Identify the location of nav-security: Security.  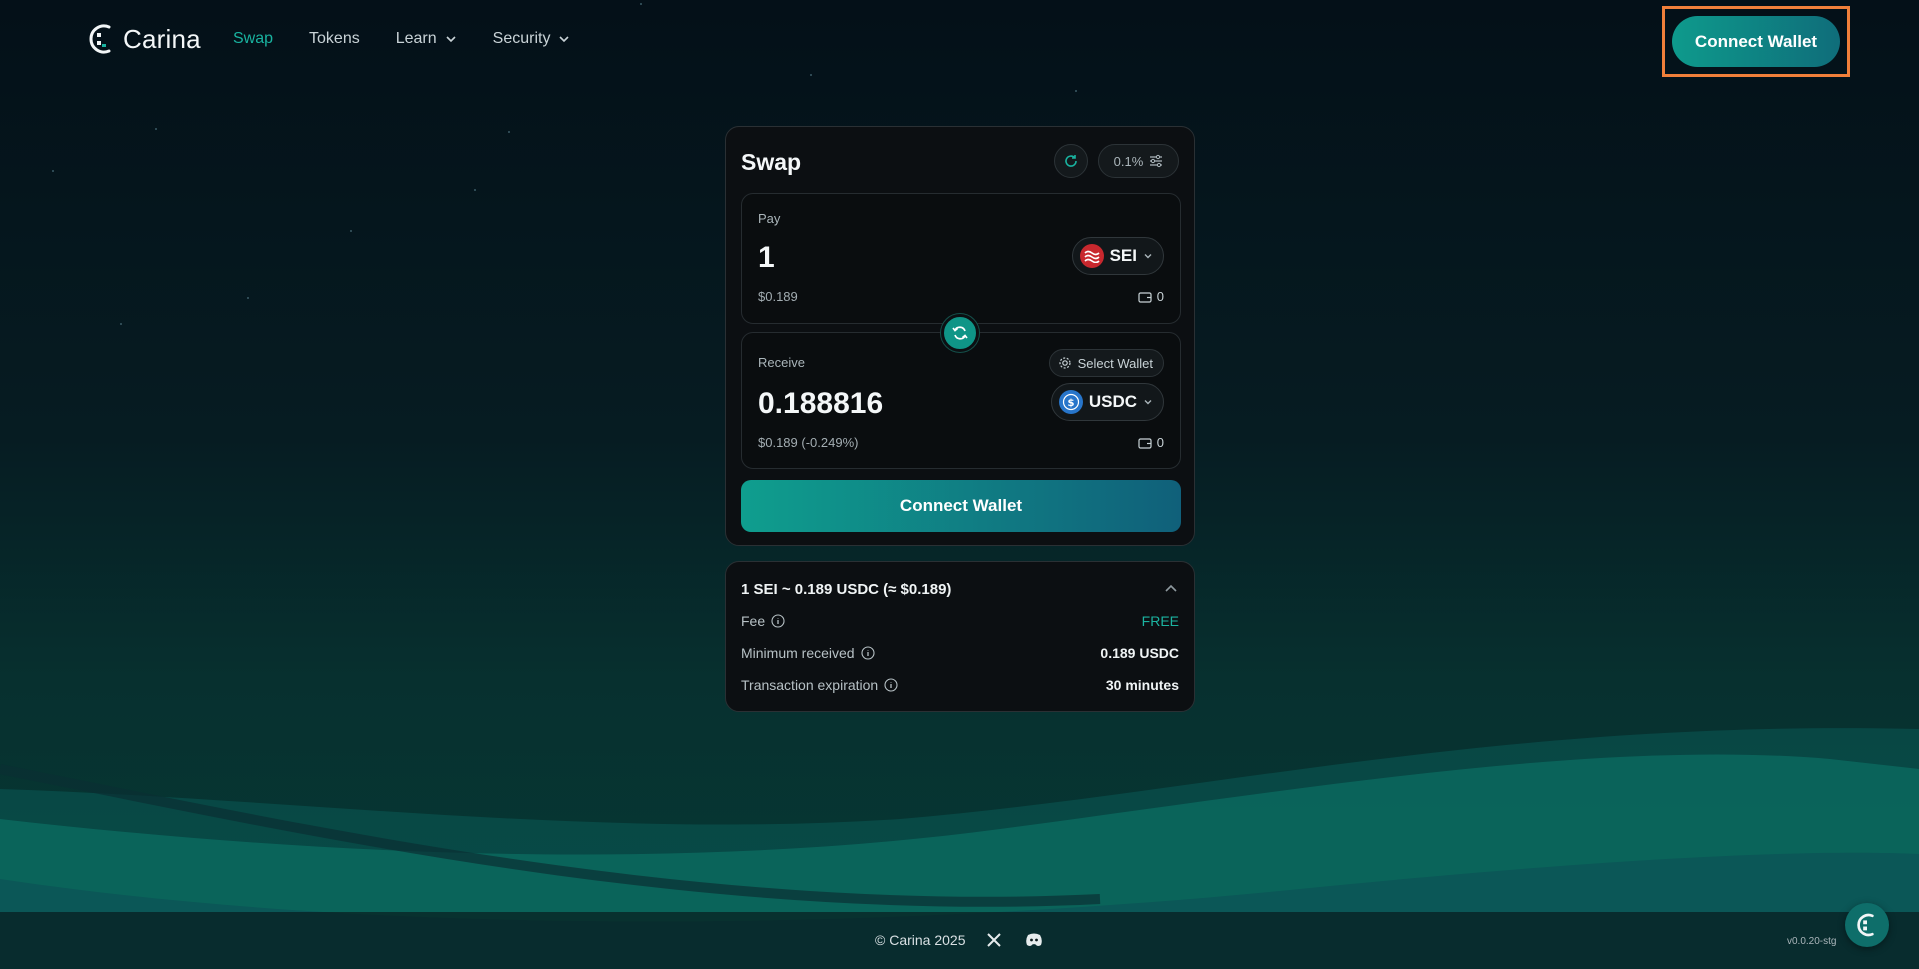
(532, 39).